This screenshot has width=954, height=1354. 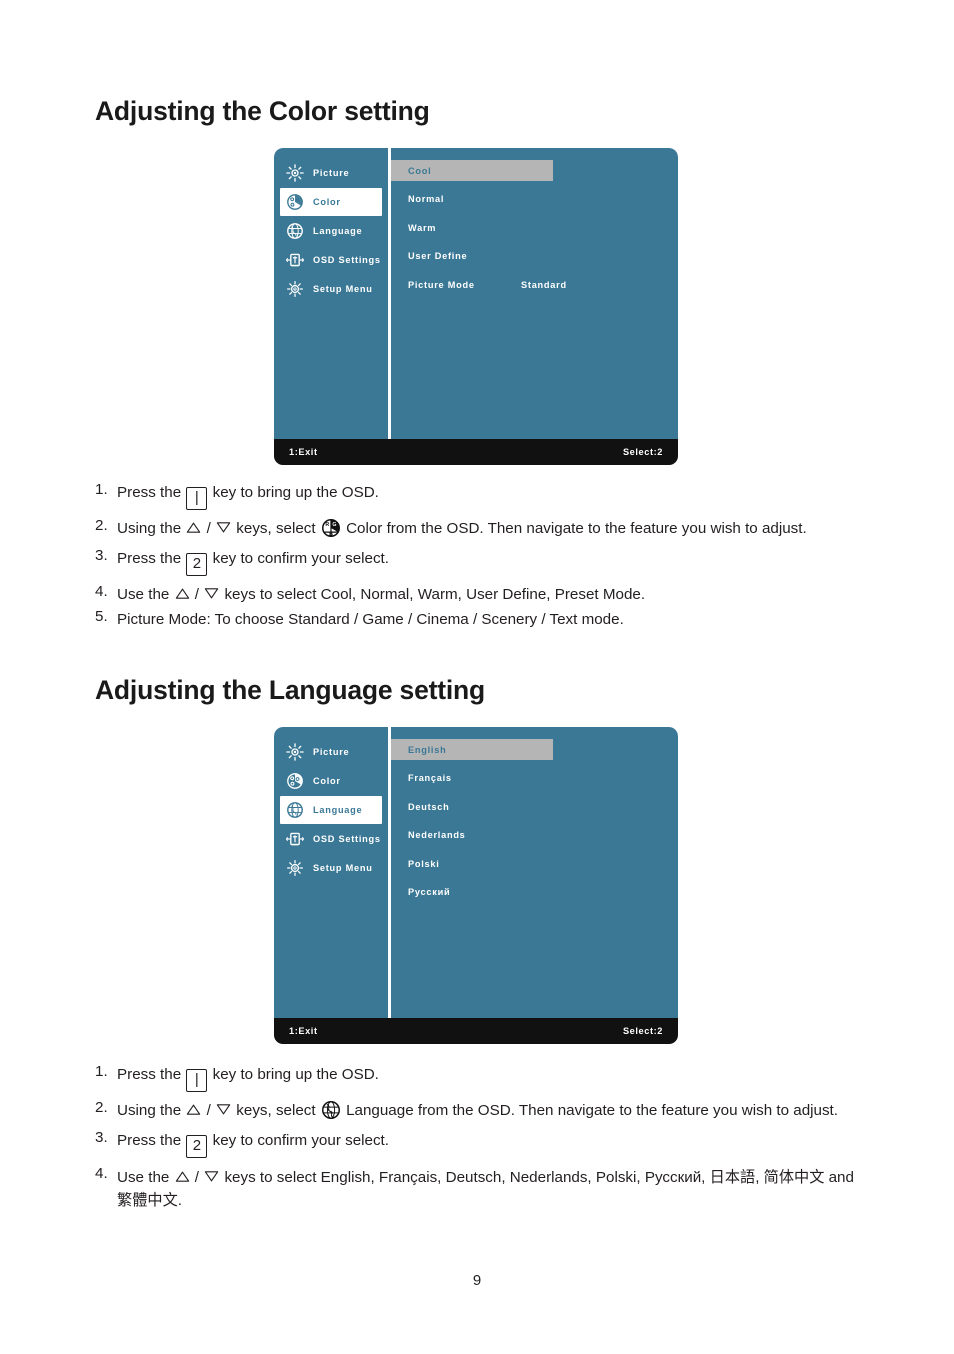 What do you see at coordinates (424, 863) in the screenshot?
I see `osd-option-label: Polski` at bounding box center [424, 863].